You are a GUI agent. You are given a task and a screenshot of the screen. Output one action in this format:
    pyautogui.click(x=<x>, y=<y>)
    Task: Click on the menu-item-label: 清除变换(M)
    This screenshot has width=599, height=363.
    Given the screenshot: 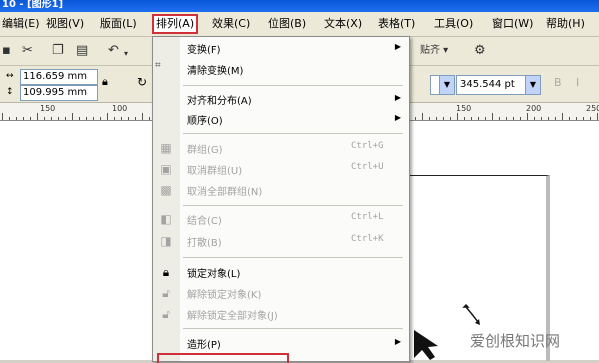 What is the action you would take?
    pyautogui.click(x=215, y=71)
    